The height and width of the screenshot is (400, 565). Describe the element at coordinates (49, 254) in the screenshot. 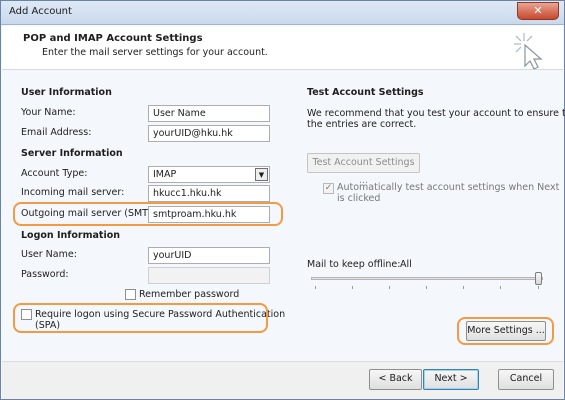

I see `user-name-label: User Name:` at that location.